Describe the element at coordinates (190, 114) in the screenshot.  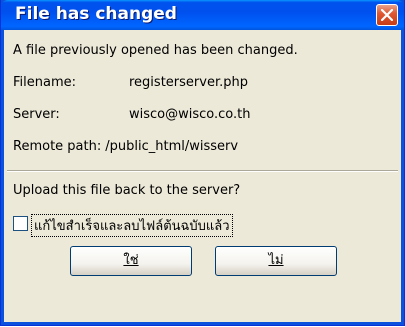
I see `server-value: wisco@wisco.co.th` at that location.